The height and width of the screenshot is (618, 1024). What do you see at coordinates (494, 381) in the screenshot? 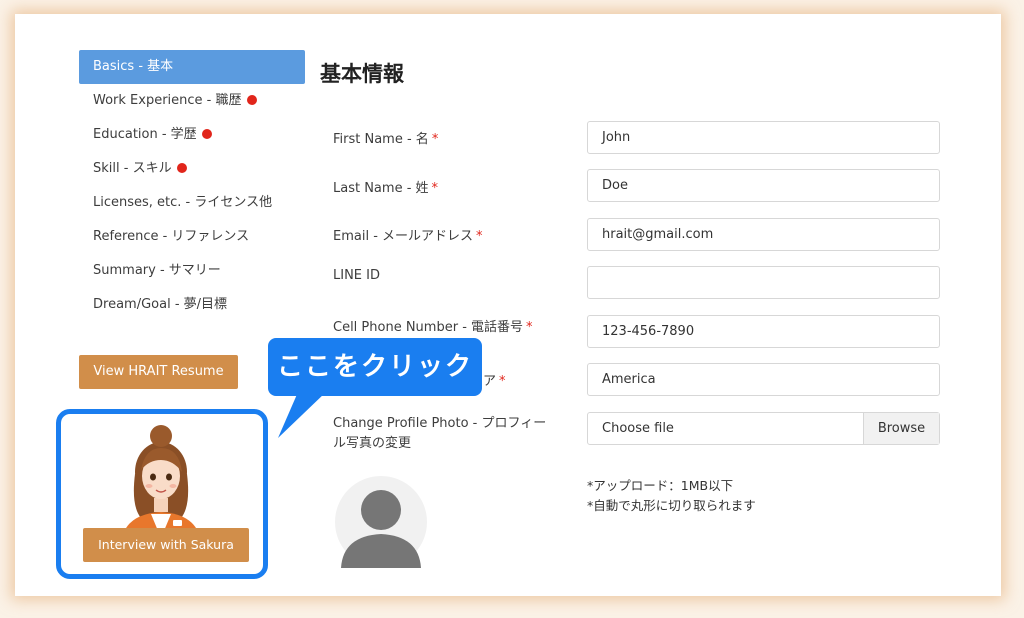
I see `country-label: ア *` at bounding box center [494, 381].